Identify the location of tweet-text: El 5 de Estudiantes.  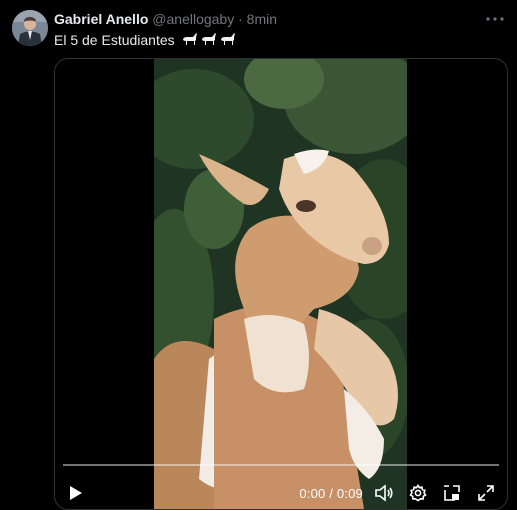
(145, 40).